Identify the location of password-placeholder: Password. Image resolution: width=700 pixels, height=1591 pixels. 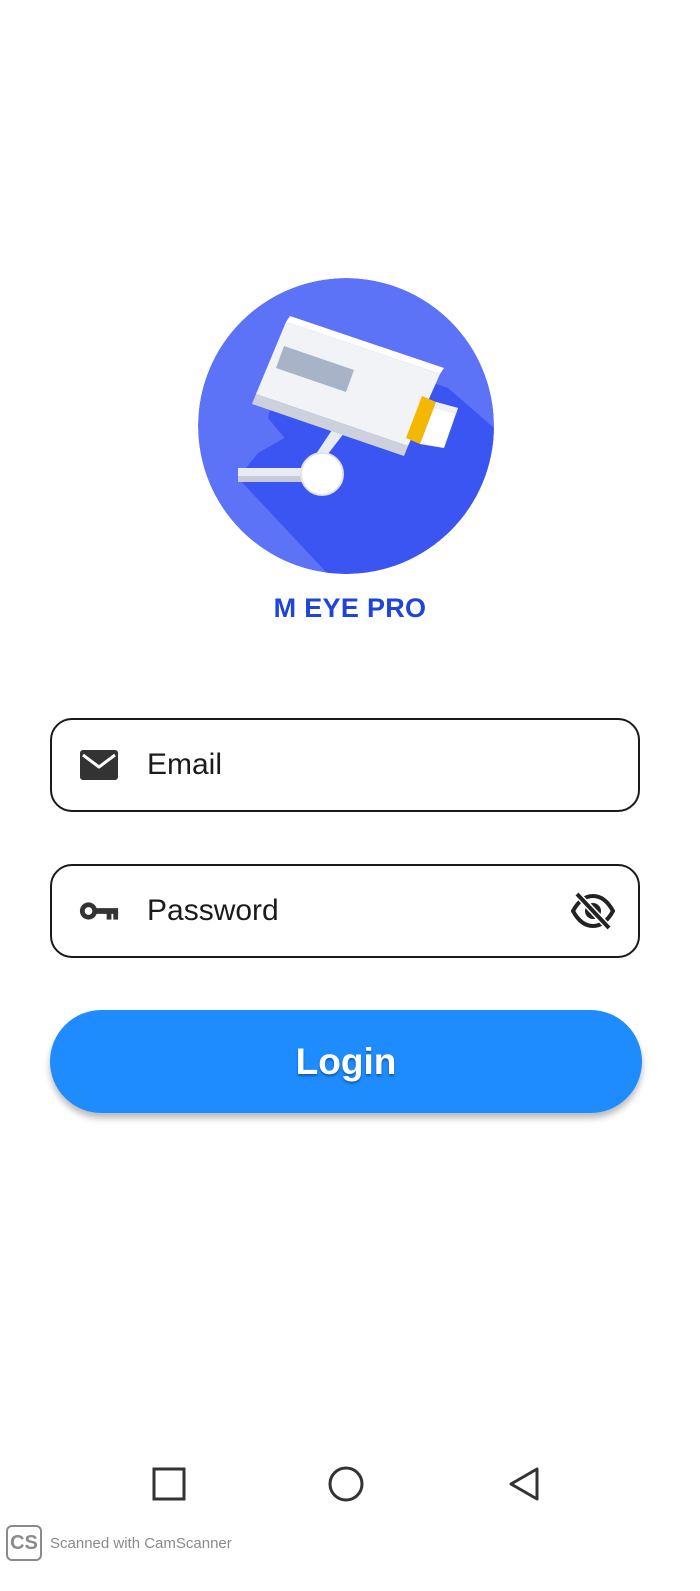
(213, 910).